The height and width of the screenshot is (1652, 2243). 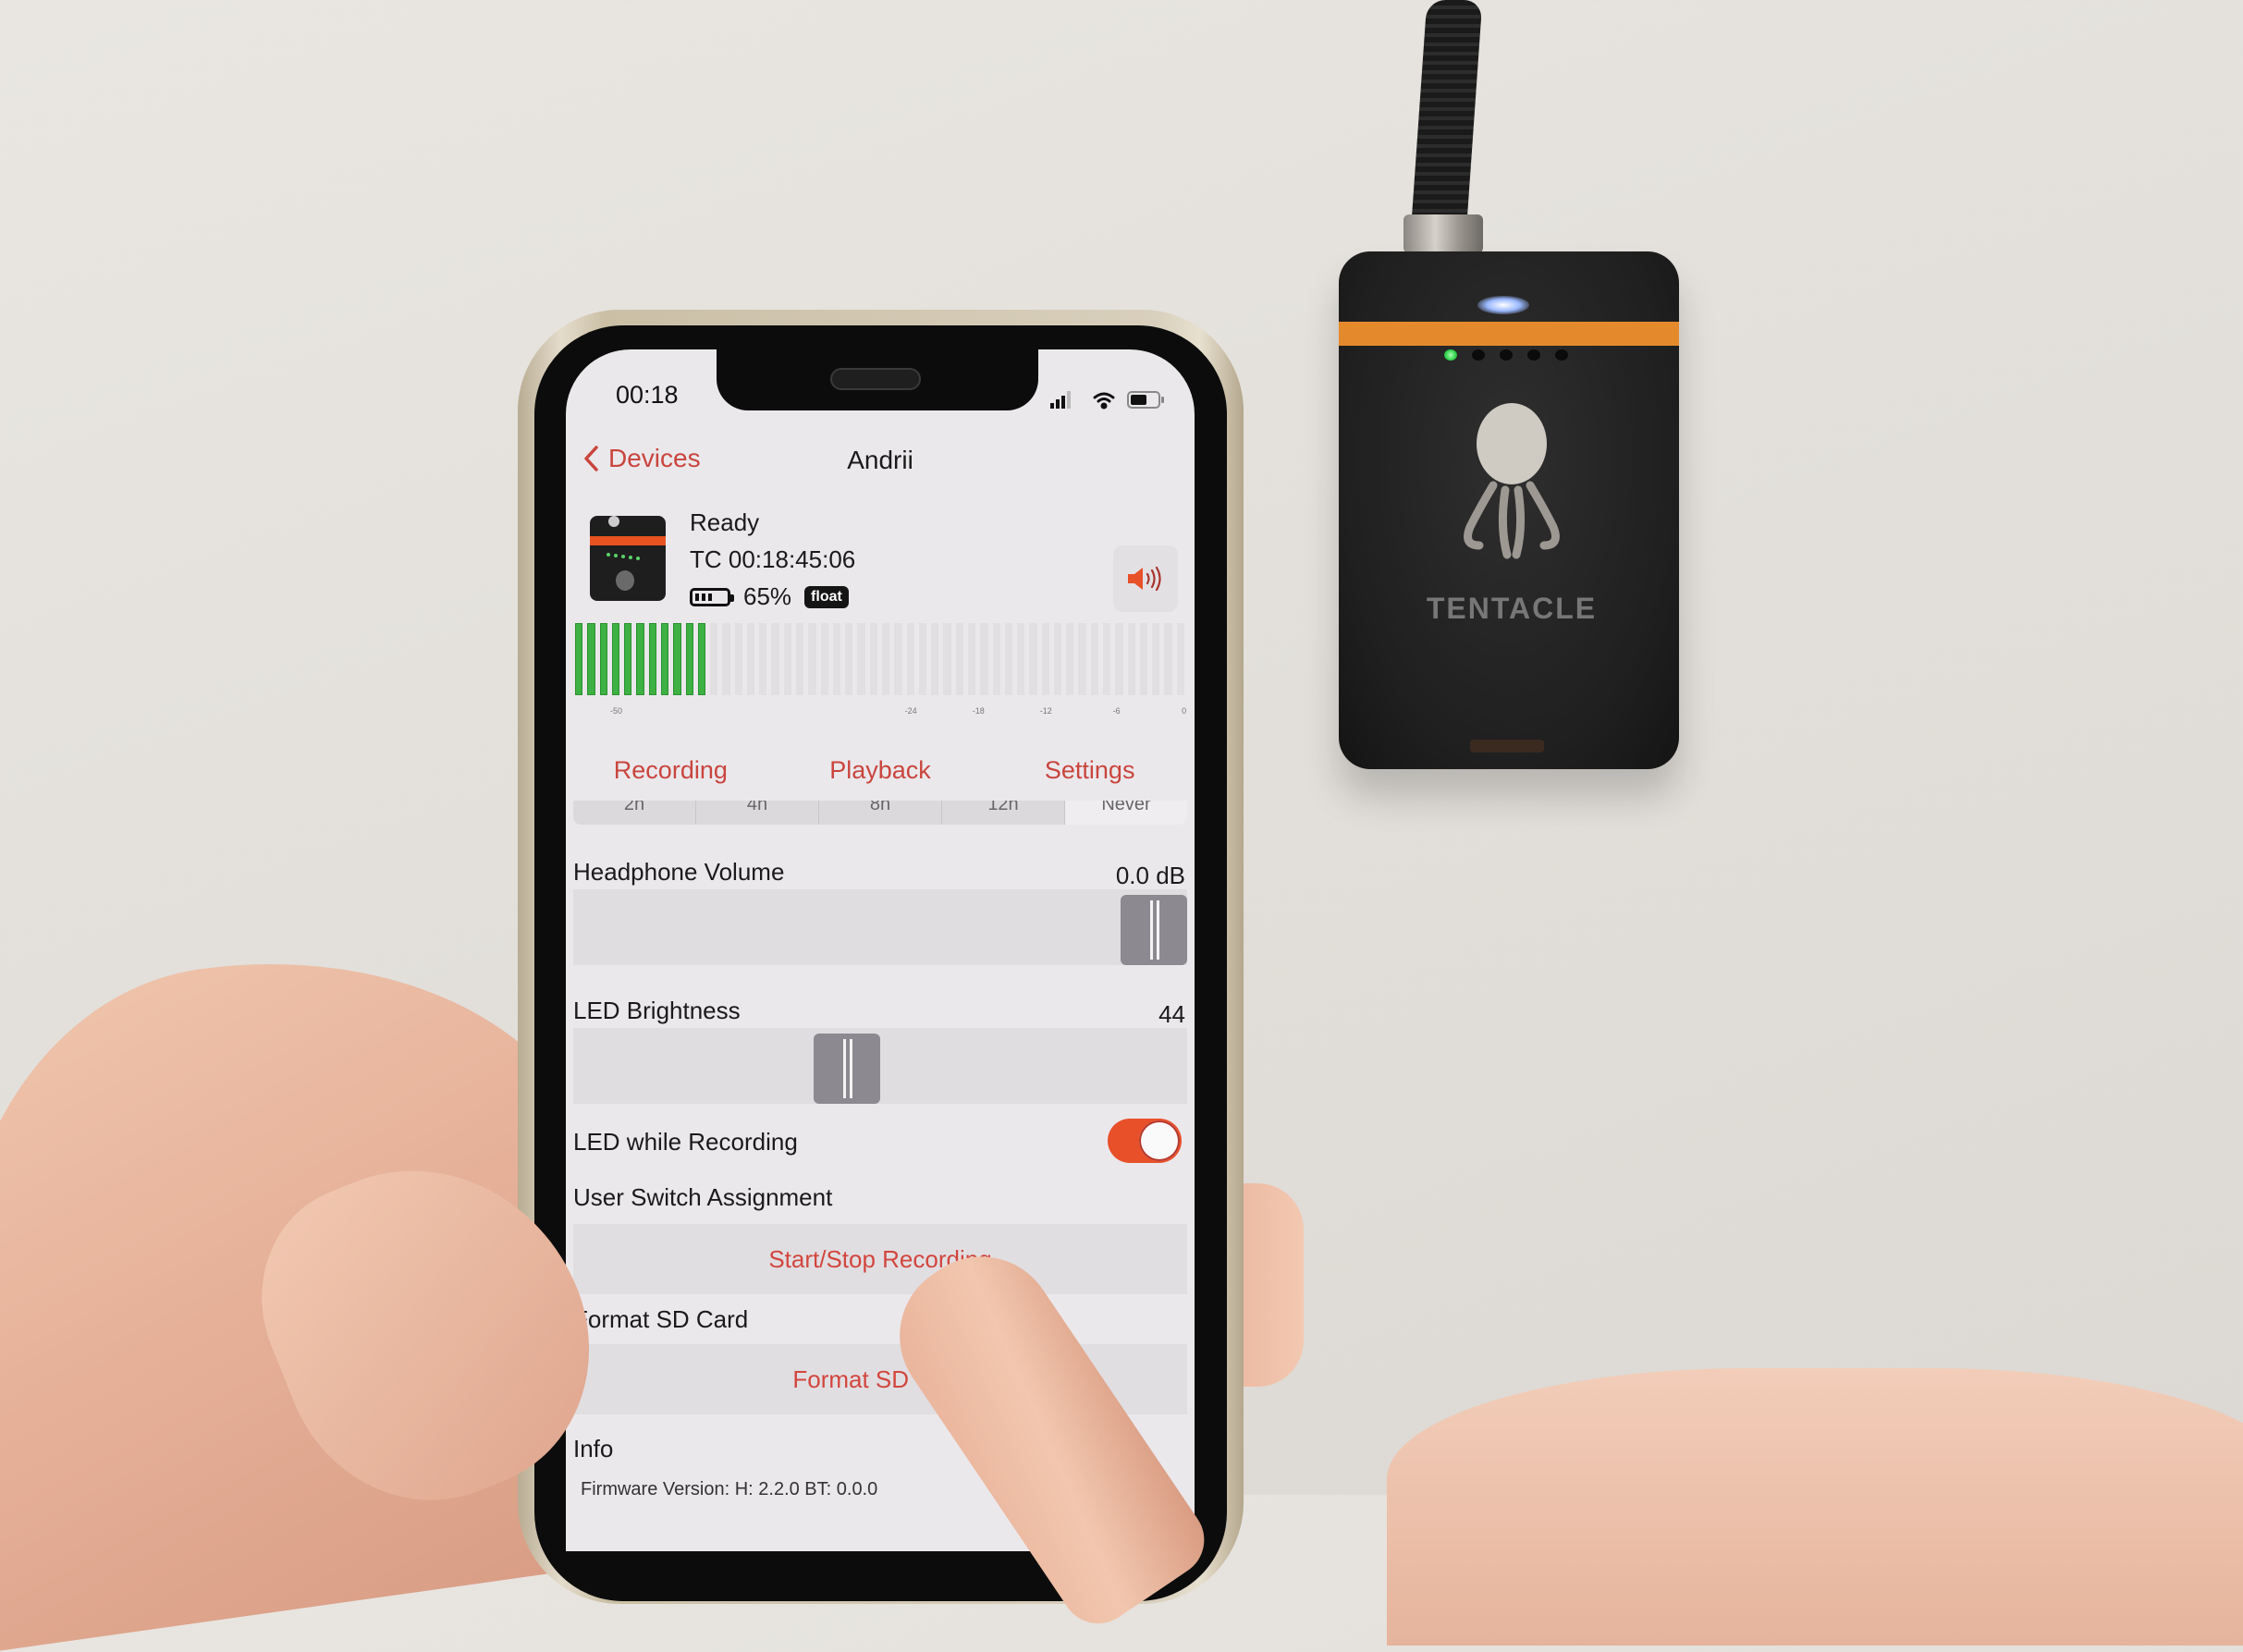 What do you see at coordinates (1171, 1014) in the screenshot?
I see `led-brightness-value: 44` at bounding box center [1171, 1014].